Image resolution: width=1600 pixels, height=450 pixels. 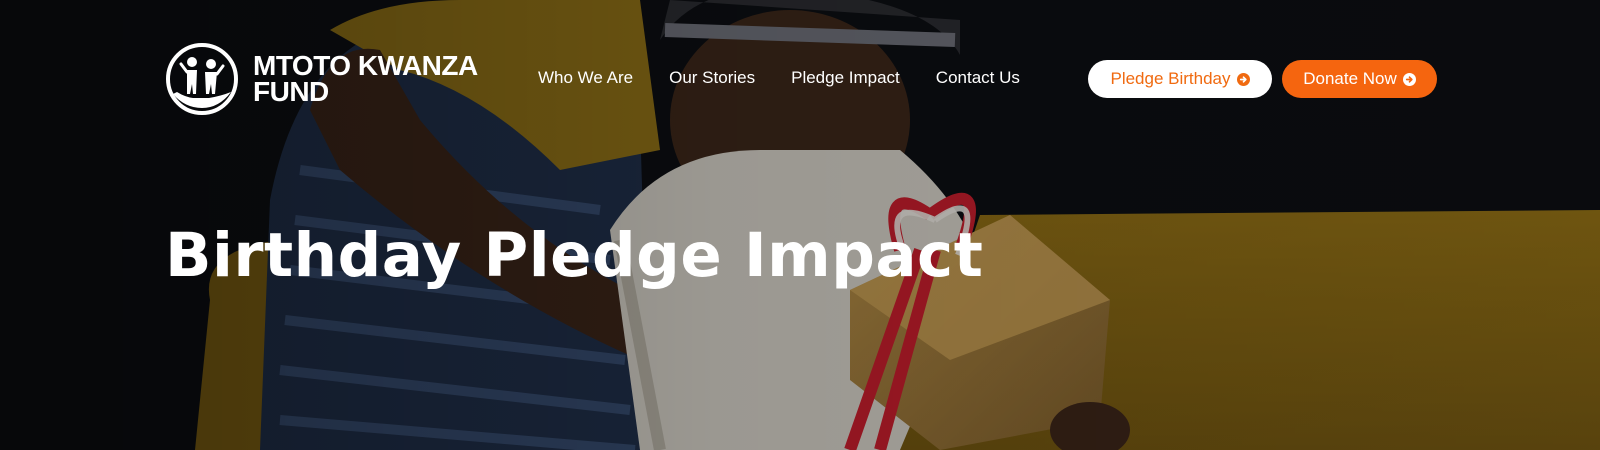 I want to click on children-in-hand-icon, so click(x=202, y=79).